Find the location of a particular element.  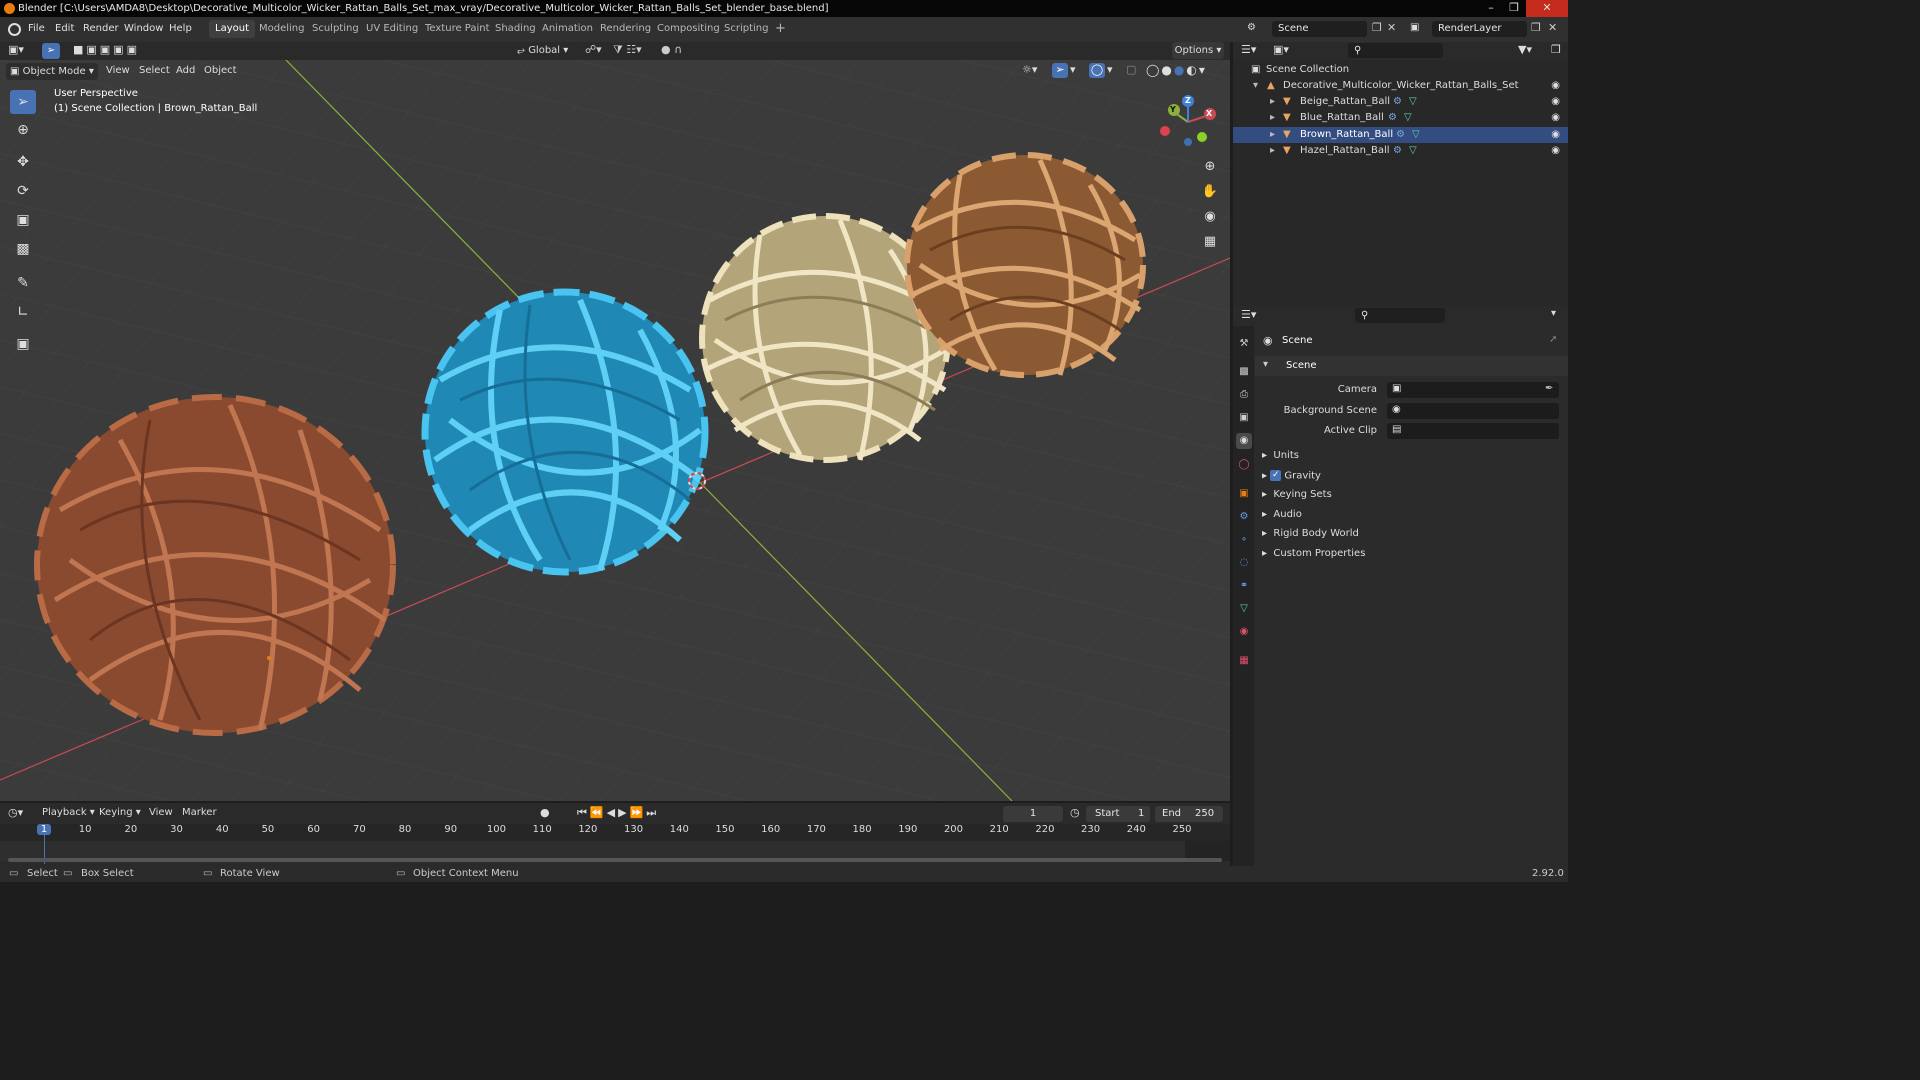

add-workspace-icon: + is located at coordinates (780, 29).